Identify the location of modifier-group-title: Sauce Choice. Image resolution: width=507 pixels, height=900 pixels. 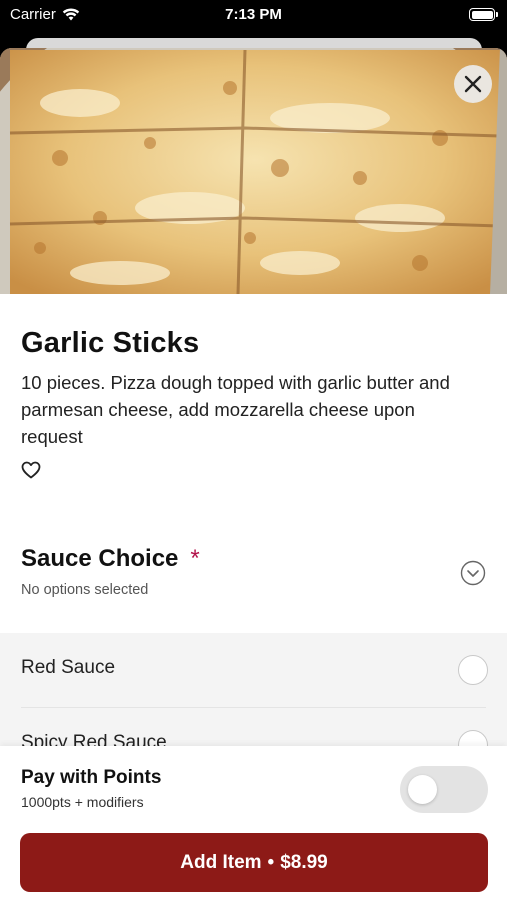
(100, 558).